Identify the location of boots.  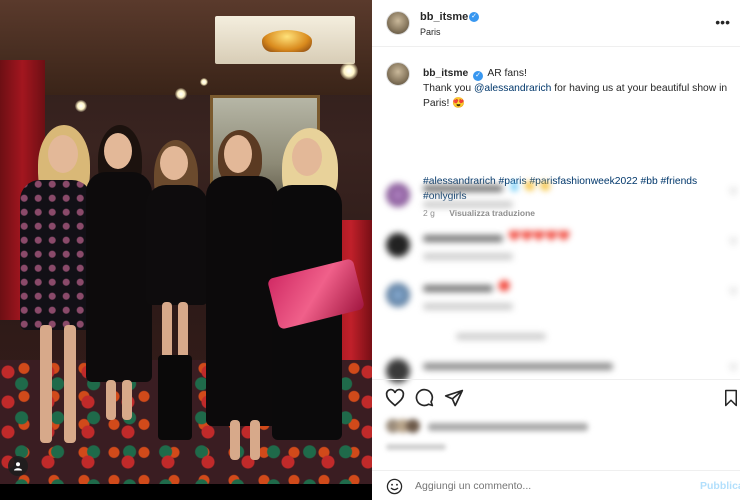
(175, 397).